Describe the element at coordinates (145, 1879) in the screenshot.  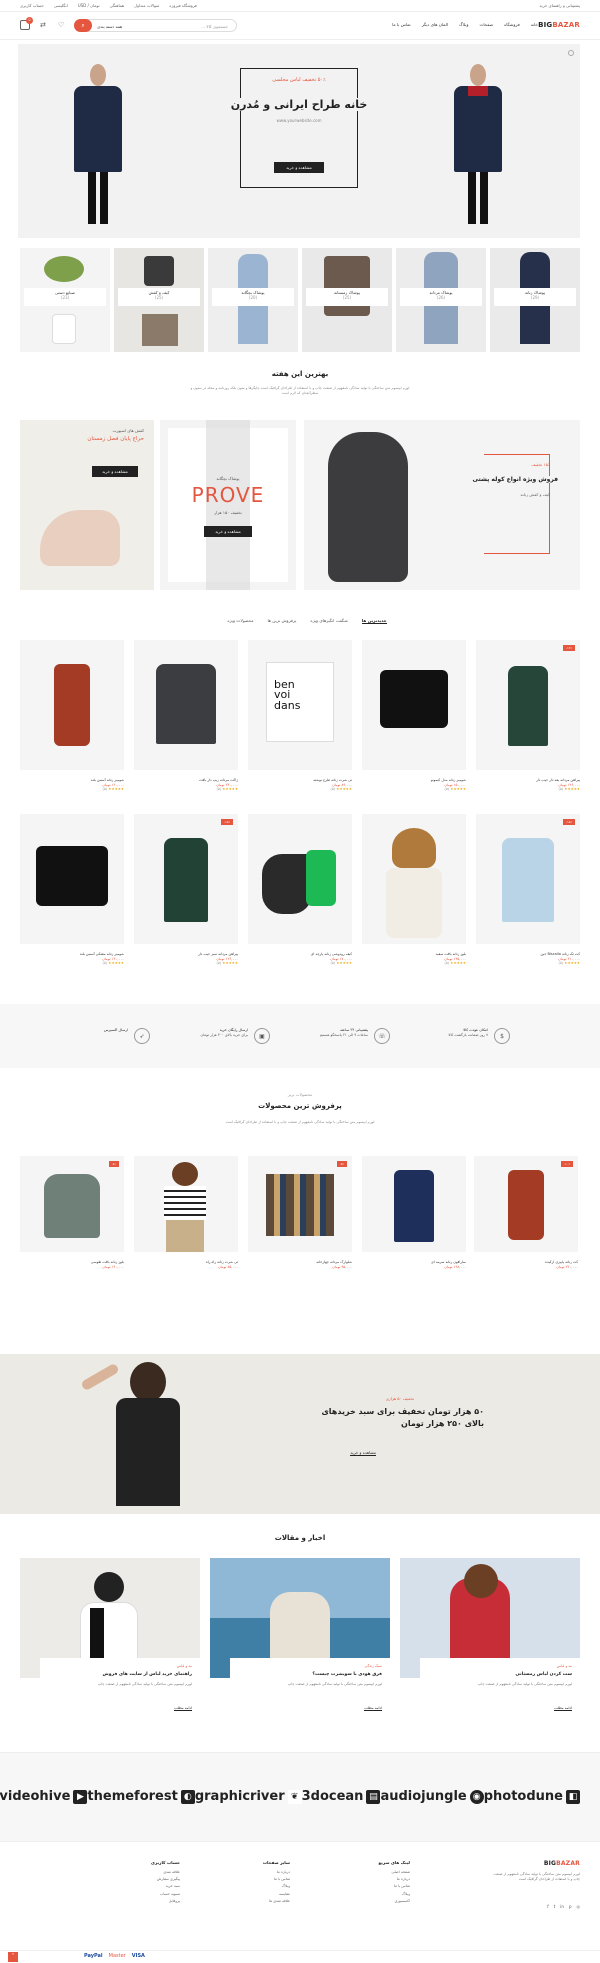
I see `footer-link: پیگیری سفارش` at that location.